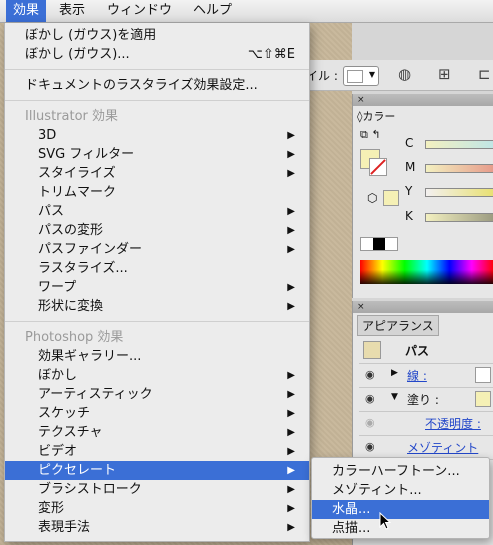 The width and height of the screenshot is (493, 545). What do you see at coordinates (355, 76) in the screenshot?
I see `style-swatch` at bounding box center [355, 76].